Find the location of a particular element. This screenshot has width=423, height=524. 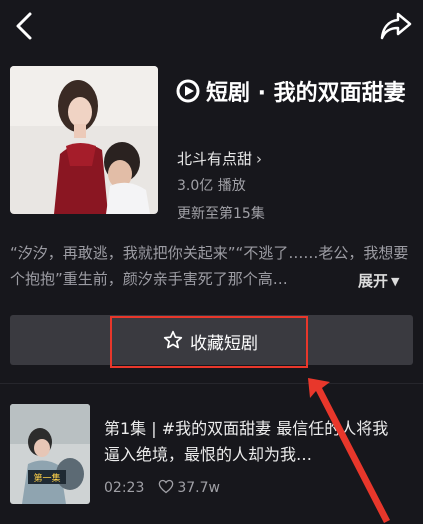

expand-button: 展开 ▼ is located at coordinates (378, 280).